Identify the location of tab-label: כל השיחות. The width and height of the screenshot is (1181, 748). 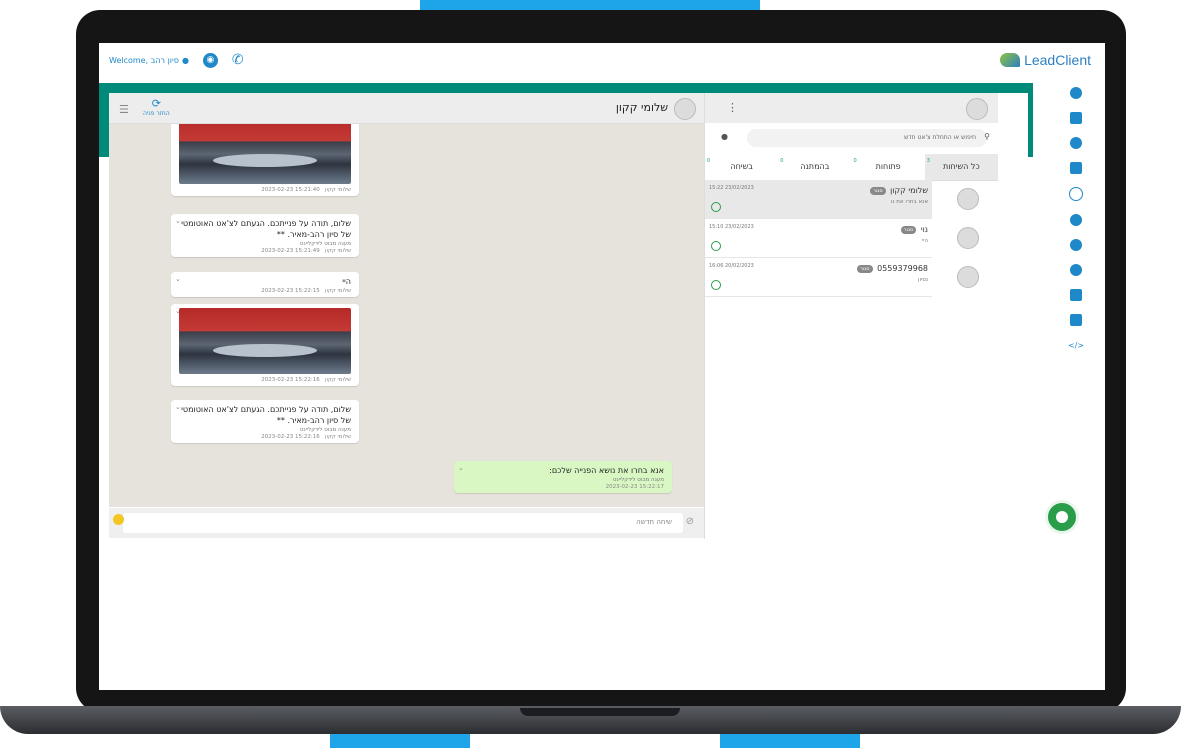
(961, 166).